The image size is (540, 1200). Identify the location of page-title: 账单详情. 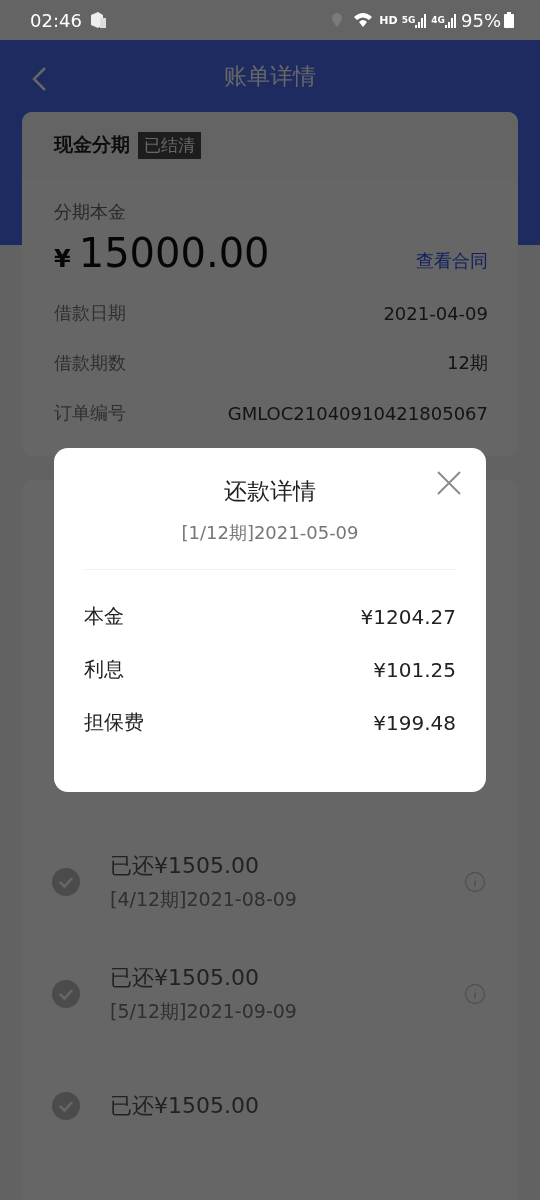
(270, 76).